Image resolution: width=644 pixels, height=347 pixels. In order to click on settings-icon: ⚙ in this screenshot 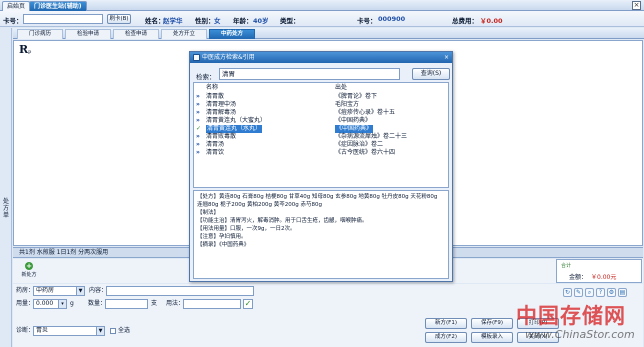, I will do `click(611, 292)`.